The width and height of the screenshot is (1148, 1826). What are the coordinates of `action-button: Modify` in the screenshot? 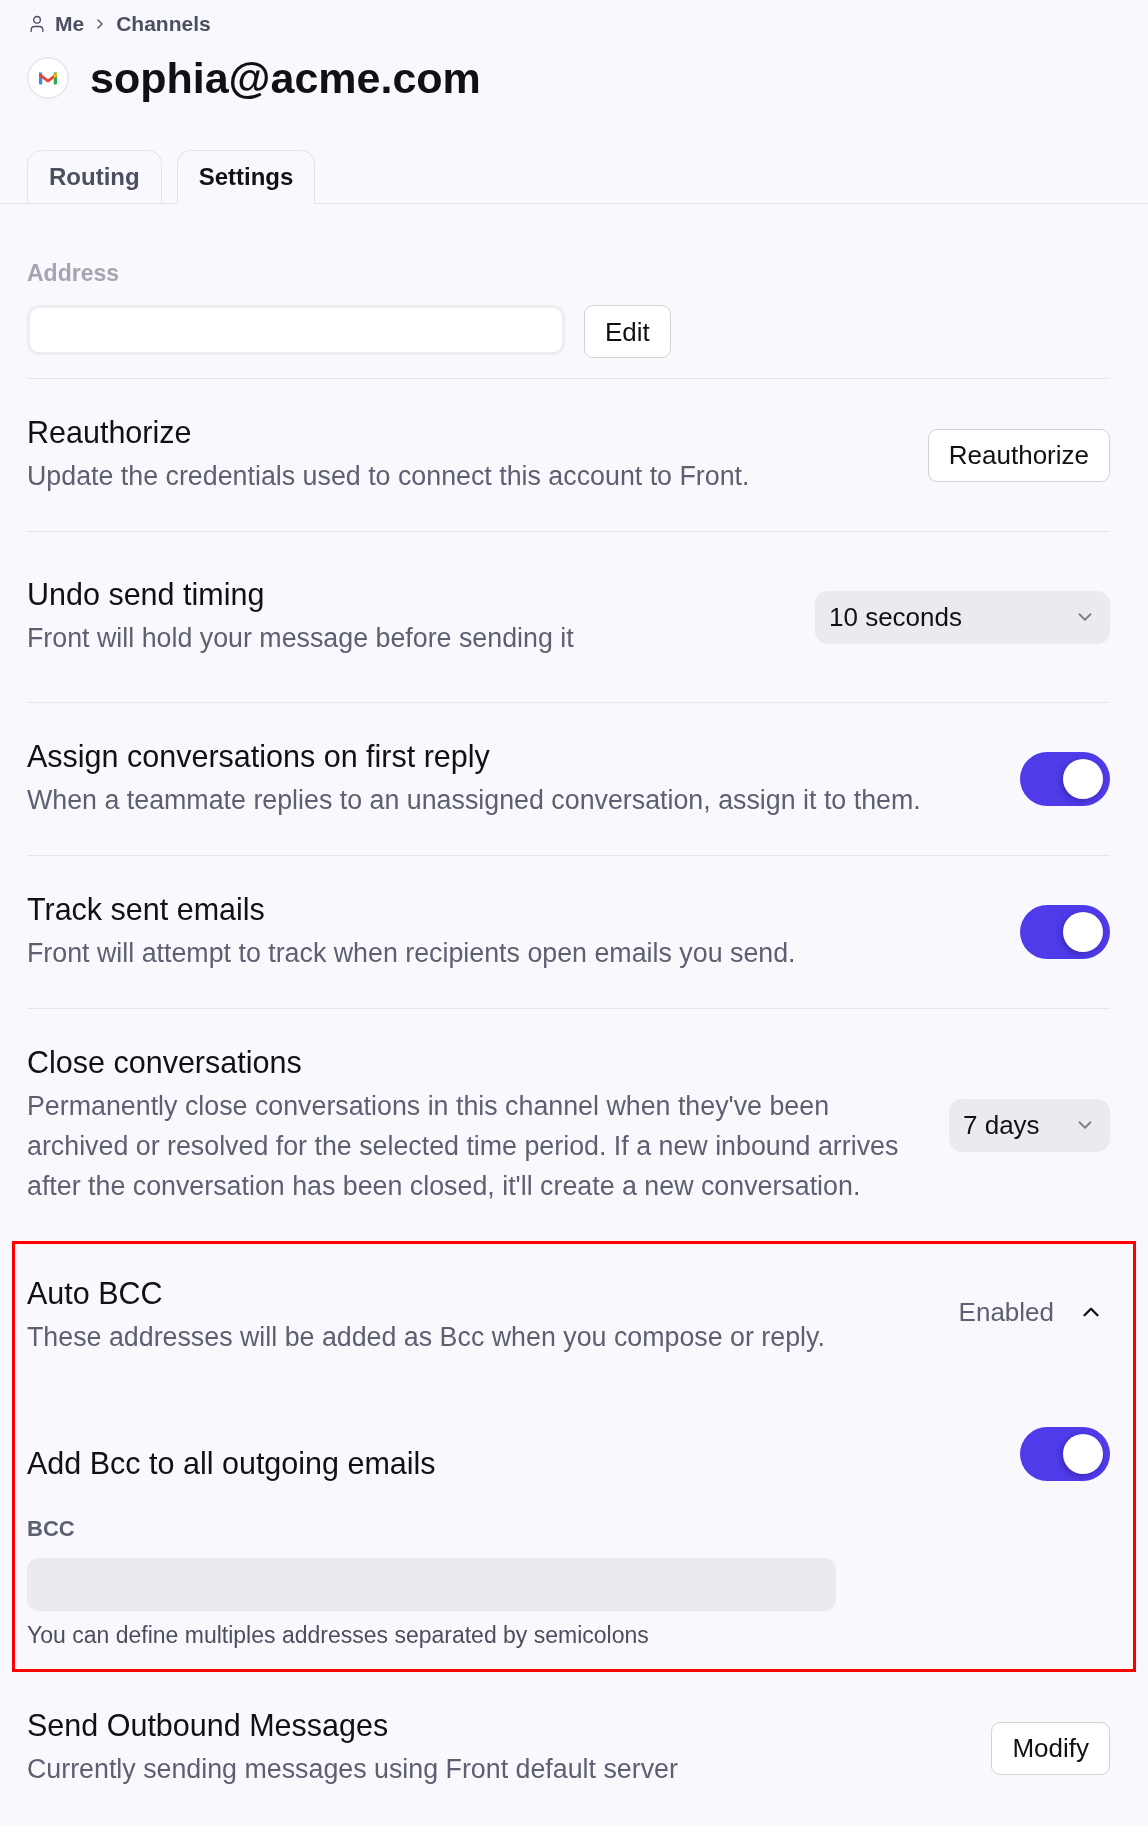 It's located at (1050, 1748).